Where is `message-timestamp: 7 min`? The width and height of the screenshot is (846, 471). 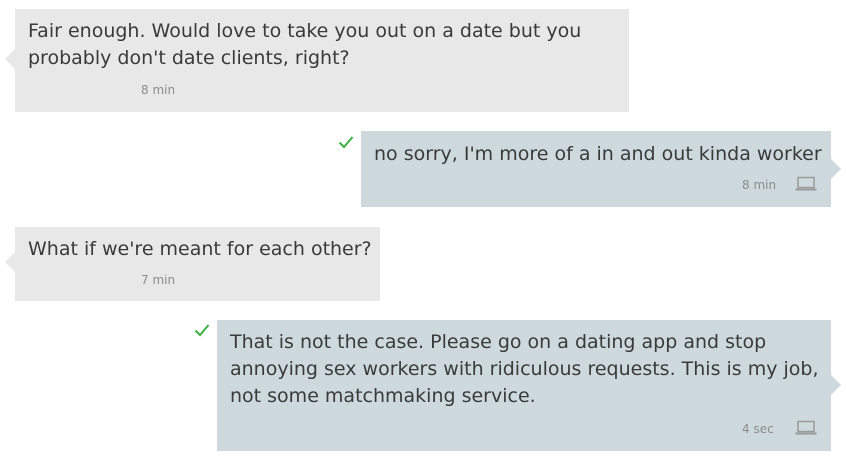 message-timestamp: 7 min is located at coordinates (158, 280).